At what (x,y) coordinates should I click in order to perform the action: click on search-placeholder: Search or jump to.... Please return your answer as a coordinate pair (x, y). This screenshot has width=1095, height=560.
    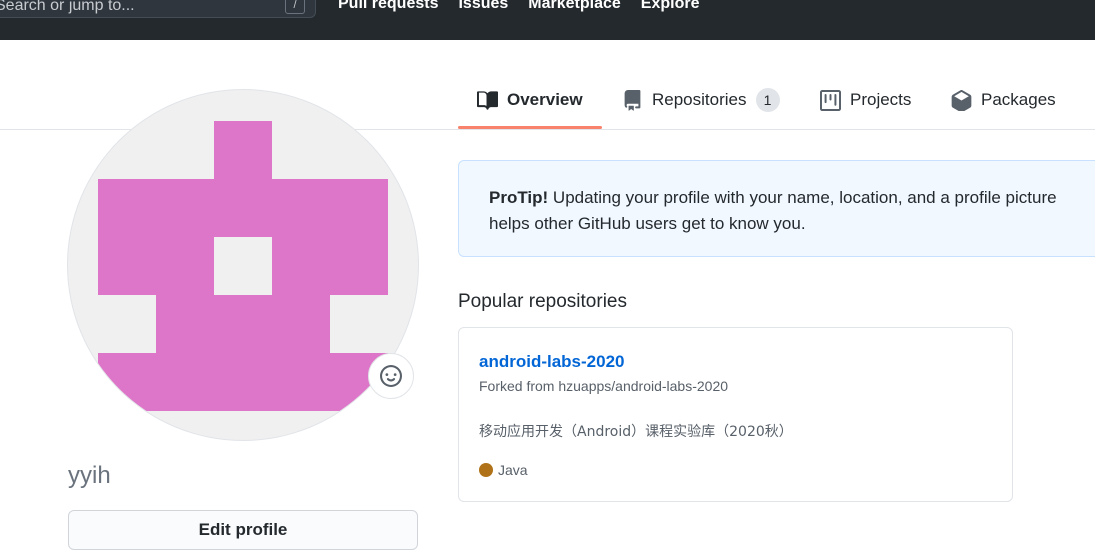
    Looking at the image, I should click on (67, 7).